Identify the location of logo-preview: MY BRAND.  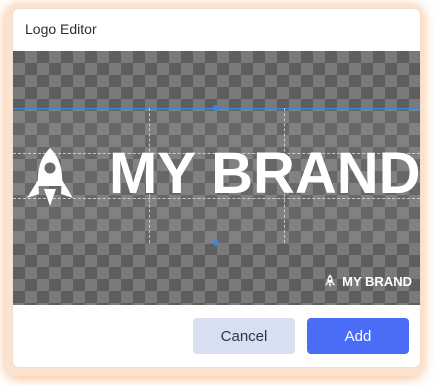
(368, 281).